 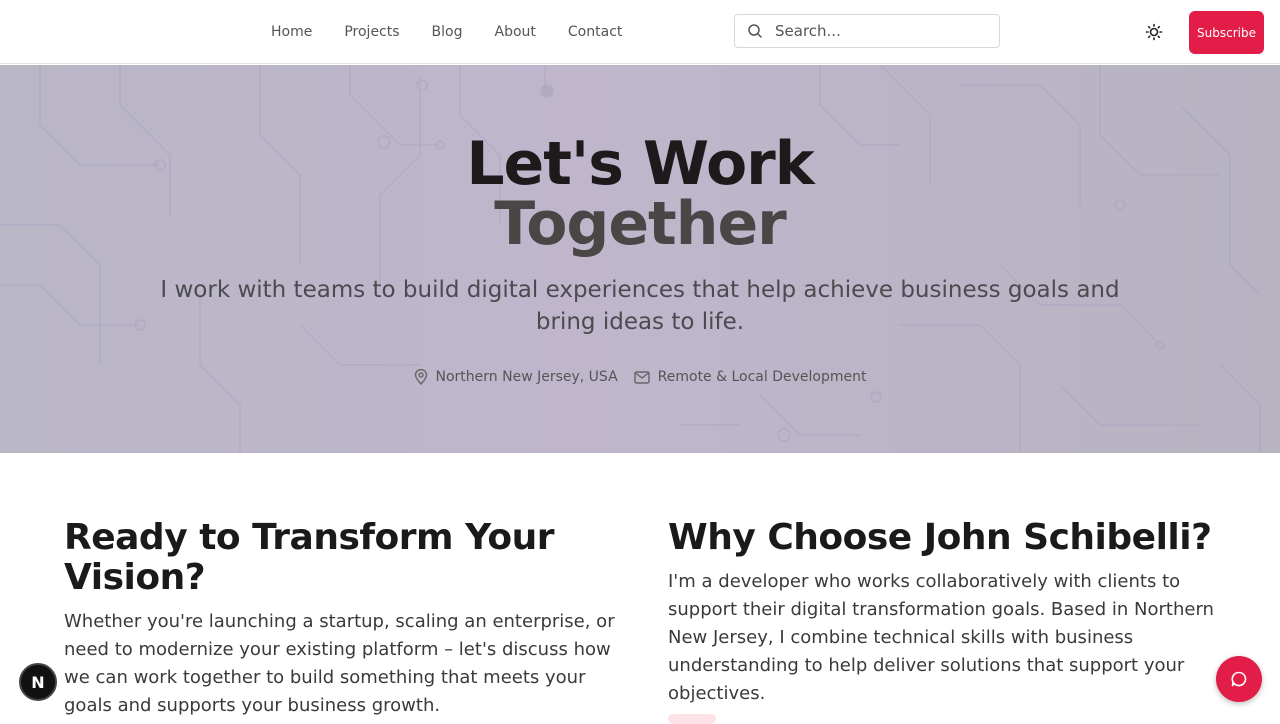 I want to click on hero-title-line1: Let's Work, so click(x=640, y=164).